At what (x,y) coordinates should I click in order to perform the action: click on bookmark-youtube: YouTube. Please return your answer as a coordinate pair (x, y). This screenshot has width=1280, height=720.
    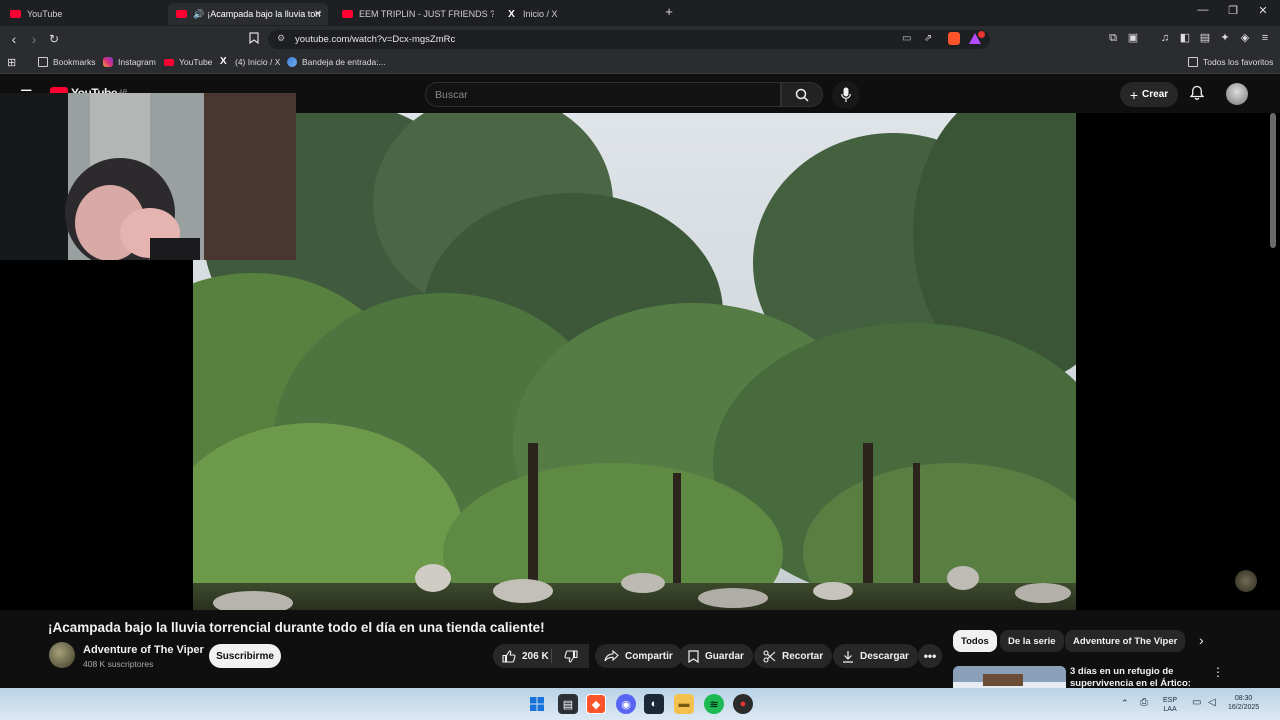
    Looking at the image, I should click on (188, 62).